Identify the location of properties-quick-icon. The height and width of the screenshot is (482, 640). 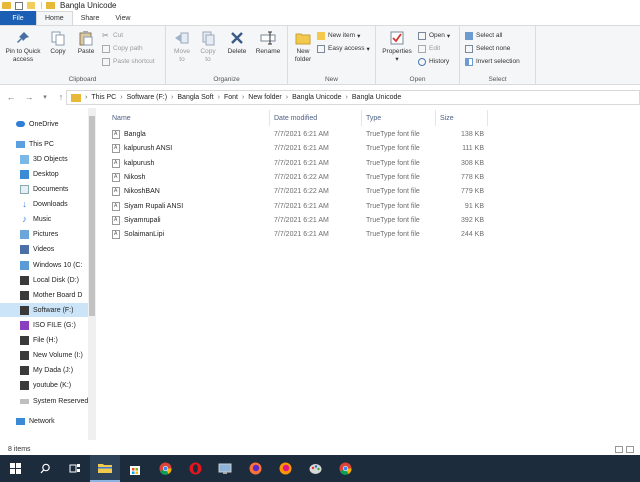
(19, 5).